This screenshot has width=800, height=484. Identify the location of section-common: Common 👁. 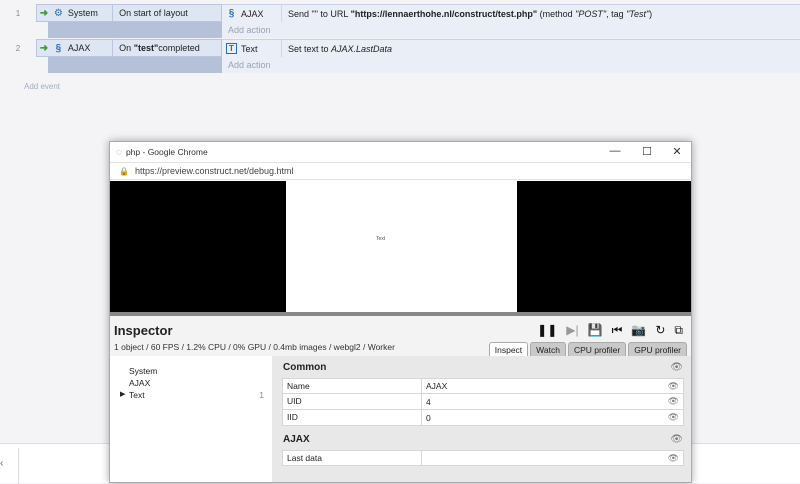
(481, 367).